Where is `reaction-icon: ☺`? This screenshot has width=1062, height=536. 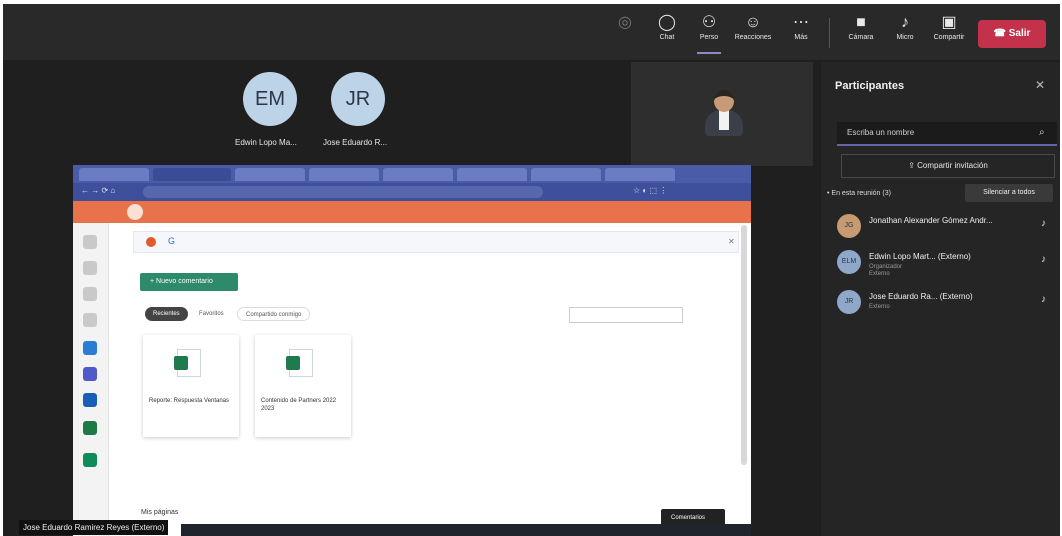 reaction-icon: ☺ is located at coordinates (753, 22).